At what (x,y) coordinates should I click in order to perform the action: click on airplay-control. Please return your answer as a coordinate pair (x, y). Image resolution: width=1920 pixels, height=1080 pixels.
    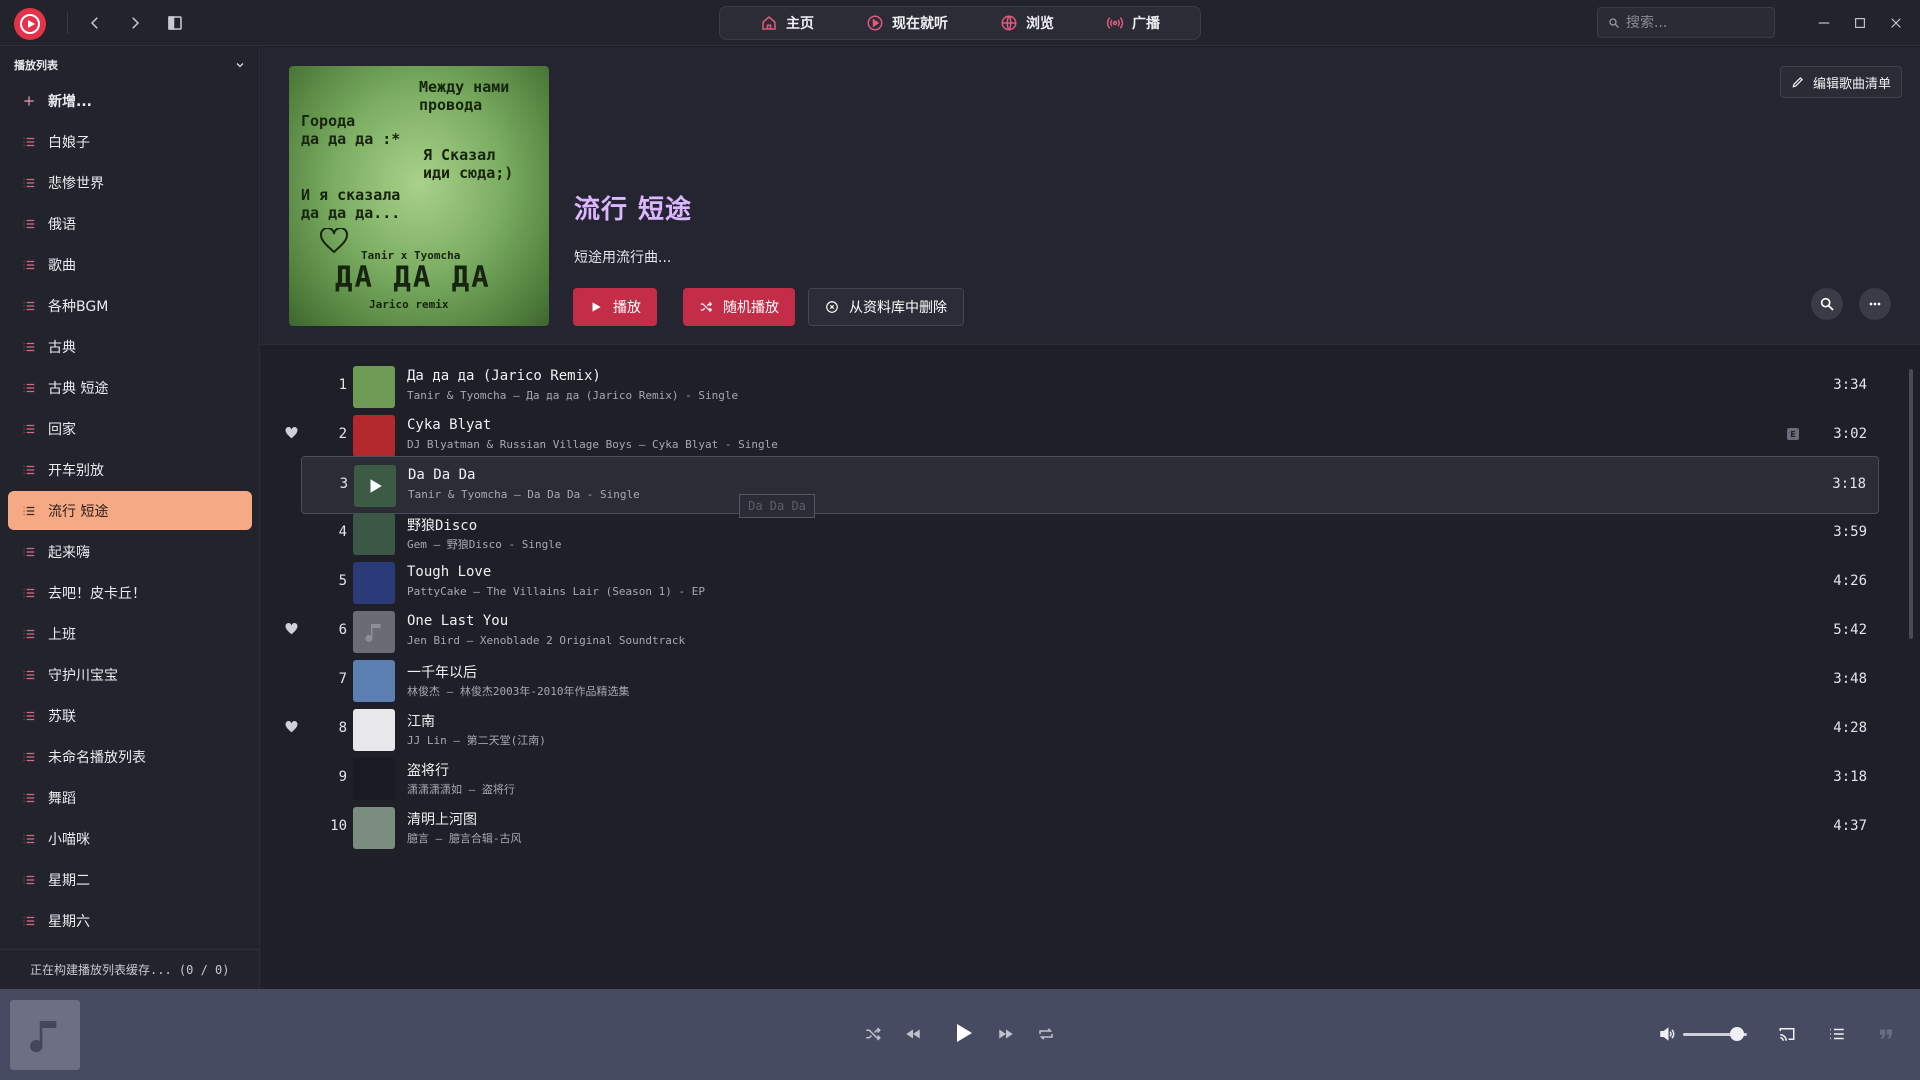
    Looking at the image, I should click on (1787, 1034).